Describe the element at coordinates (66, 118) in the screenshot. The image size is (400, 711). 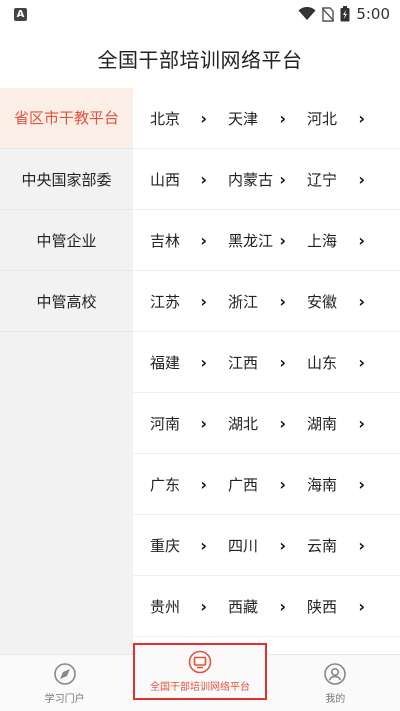
I see `sidebar-item-provincial-platform: 省区市干教平台` at that location.